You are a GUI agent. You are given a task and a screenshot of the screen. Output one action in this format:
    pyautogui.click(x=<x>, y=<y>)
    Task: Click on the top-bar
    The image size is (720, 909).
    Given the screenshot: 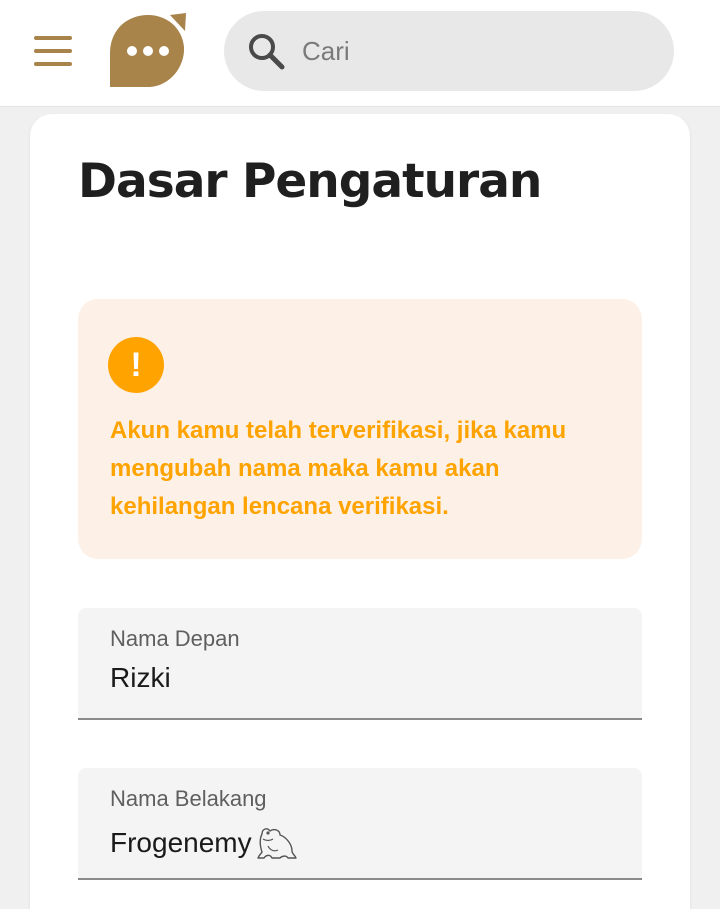 What is the action you would take?
    pyautogui.click(x=360, y=53)
    